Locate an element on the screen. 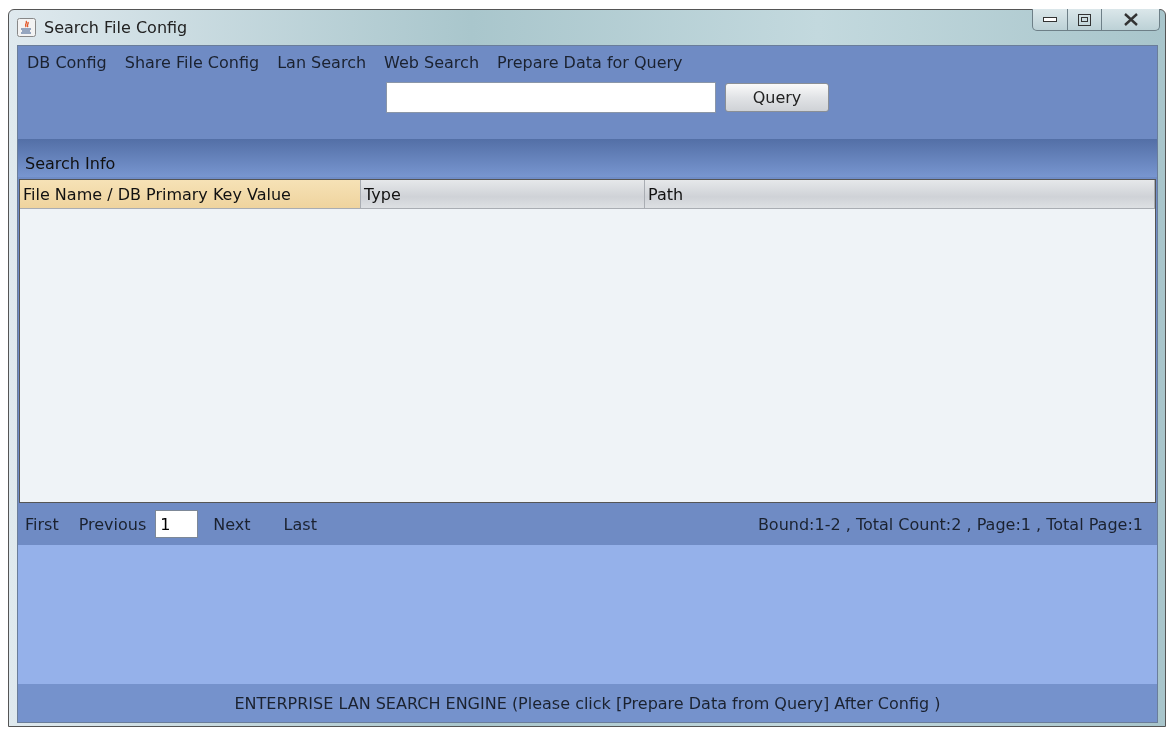  menu-item: Prepare Data for Query is located at coordinates (590, 62).